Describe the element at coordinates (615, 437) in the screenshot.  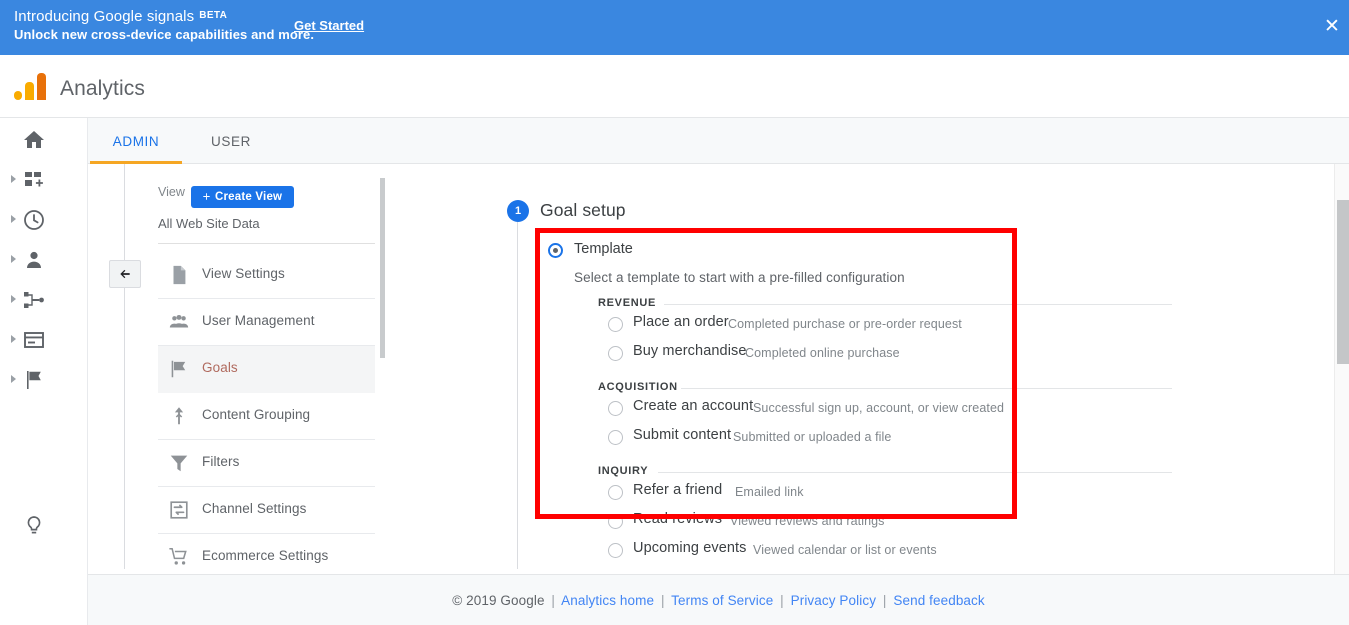
I see `radio-submit-content` at that location.